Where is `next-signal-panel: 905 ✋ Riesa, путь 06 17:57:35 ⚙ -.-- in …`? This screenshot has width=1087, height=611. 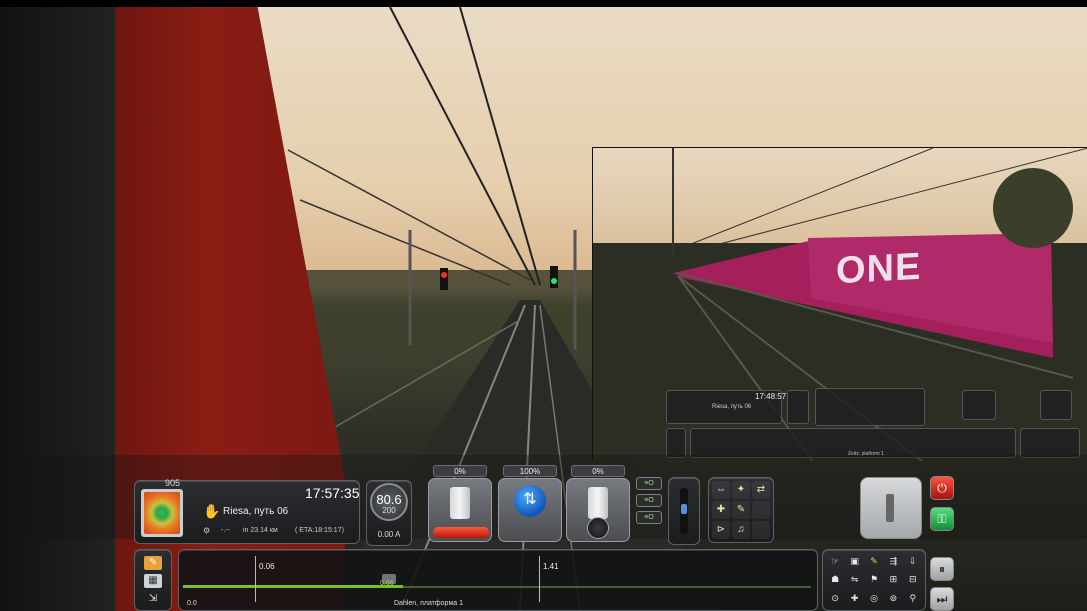
next-signal-panel: 905 ✋ Riesa, путь 06 17:57:35 ⚙ -.-- in … is located at coordinates (247, 511).